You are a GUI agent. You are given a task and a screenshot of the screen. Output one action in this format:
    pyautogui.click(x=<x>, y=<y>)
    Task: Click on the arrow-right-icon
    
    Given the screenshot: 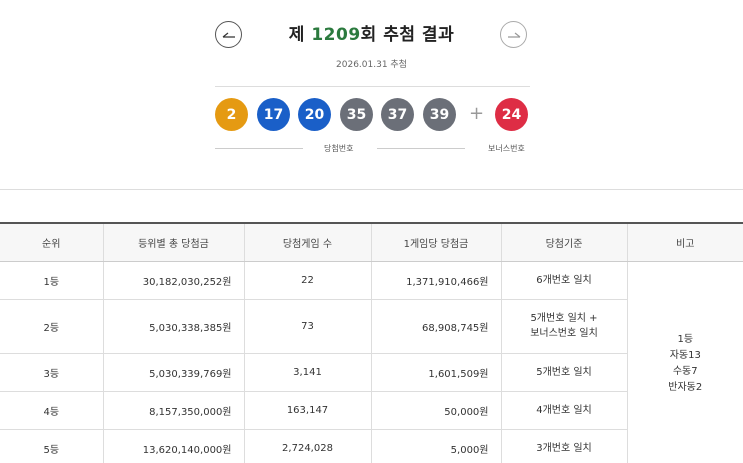 What is the action you would take?
    pyautogui.click(x=513, y=35)
    